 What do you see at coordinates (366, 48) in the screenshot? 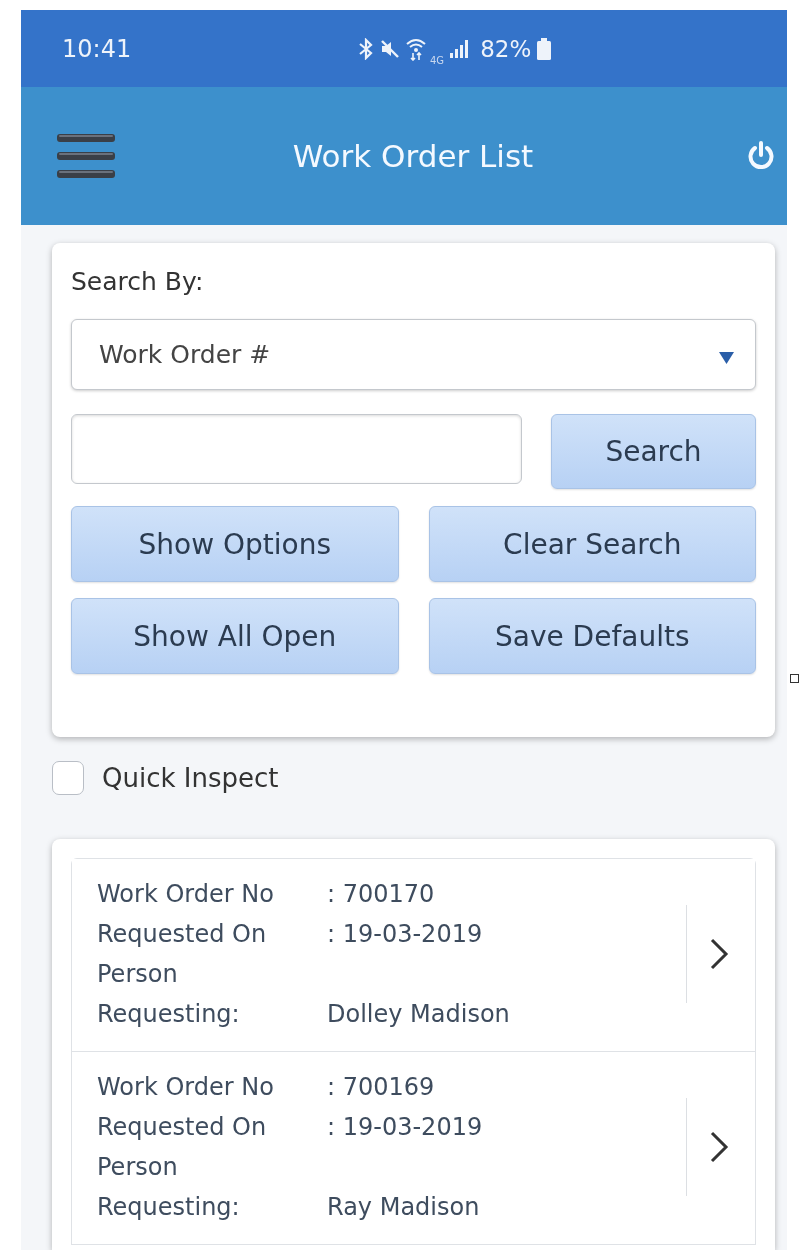
I see `bluetooth-icon` at bounding box center [366, 48].